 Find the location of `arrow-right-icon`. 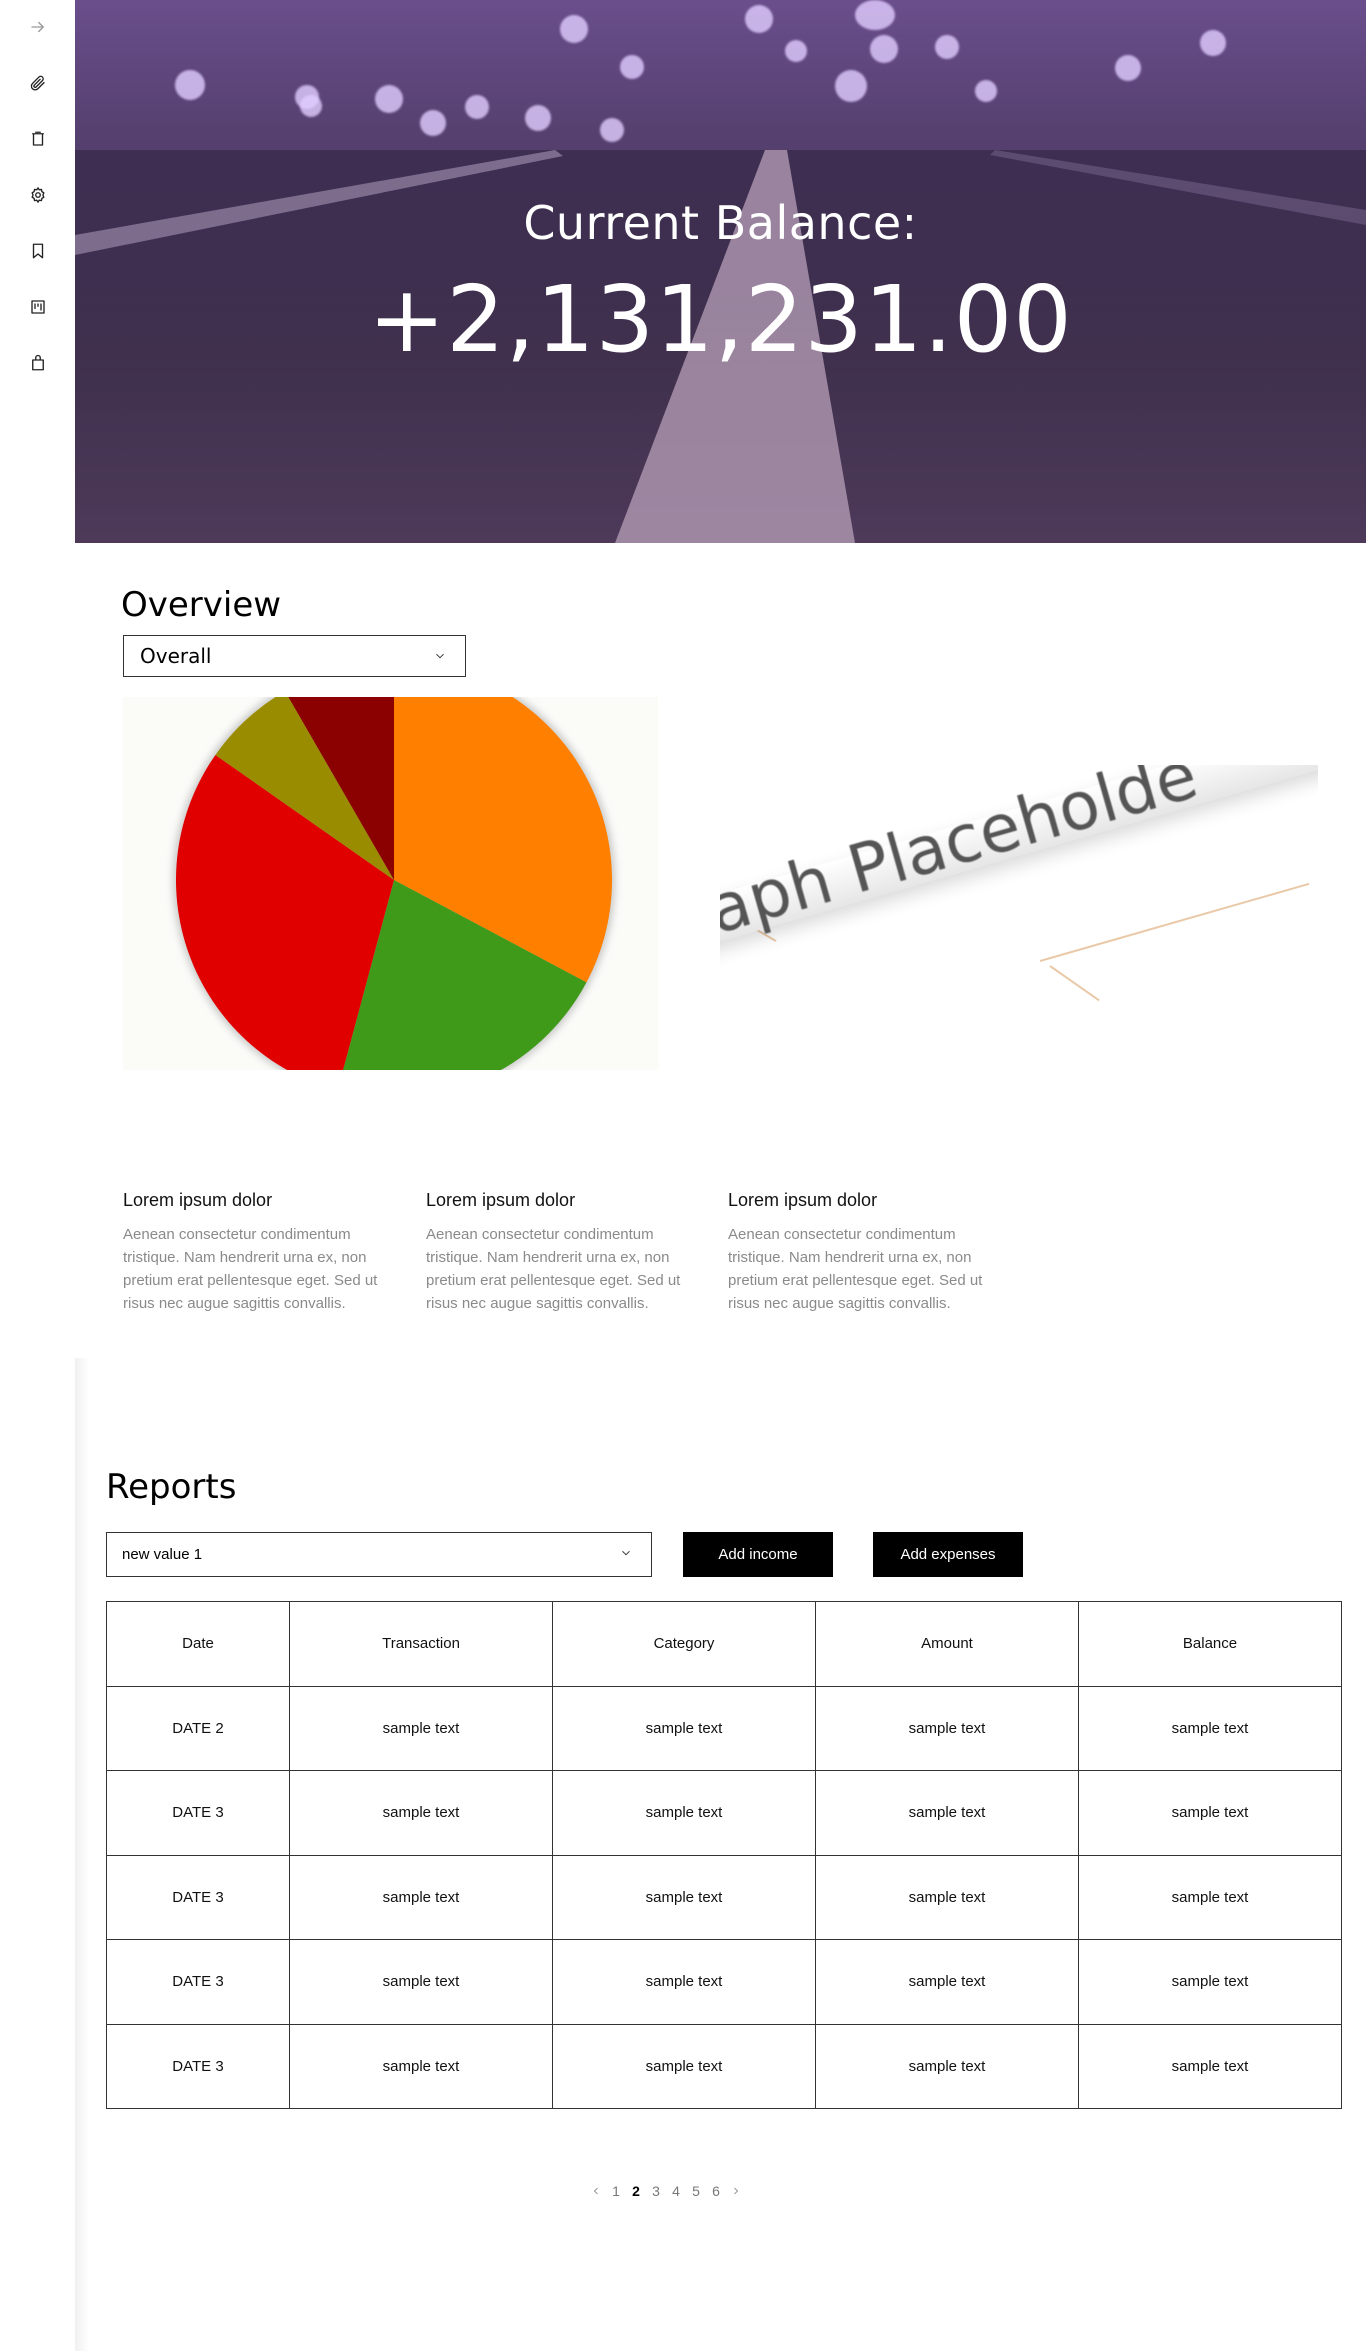

arrow-right-icon is located at coordinates (38, 27).